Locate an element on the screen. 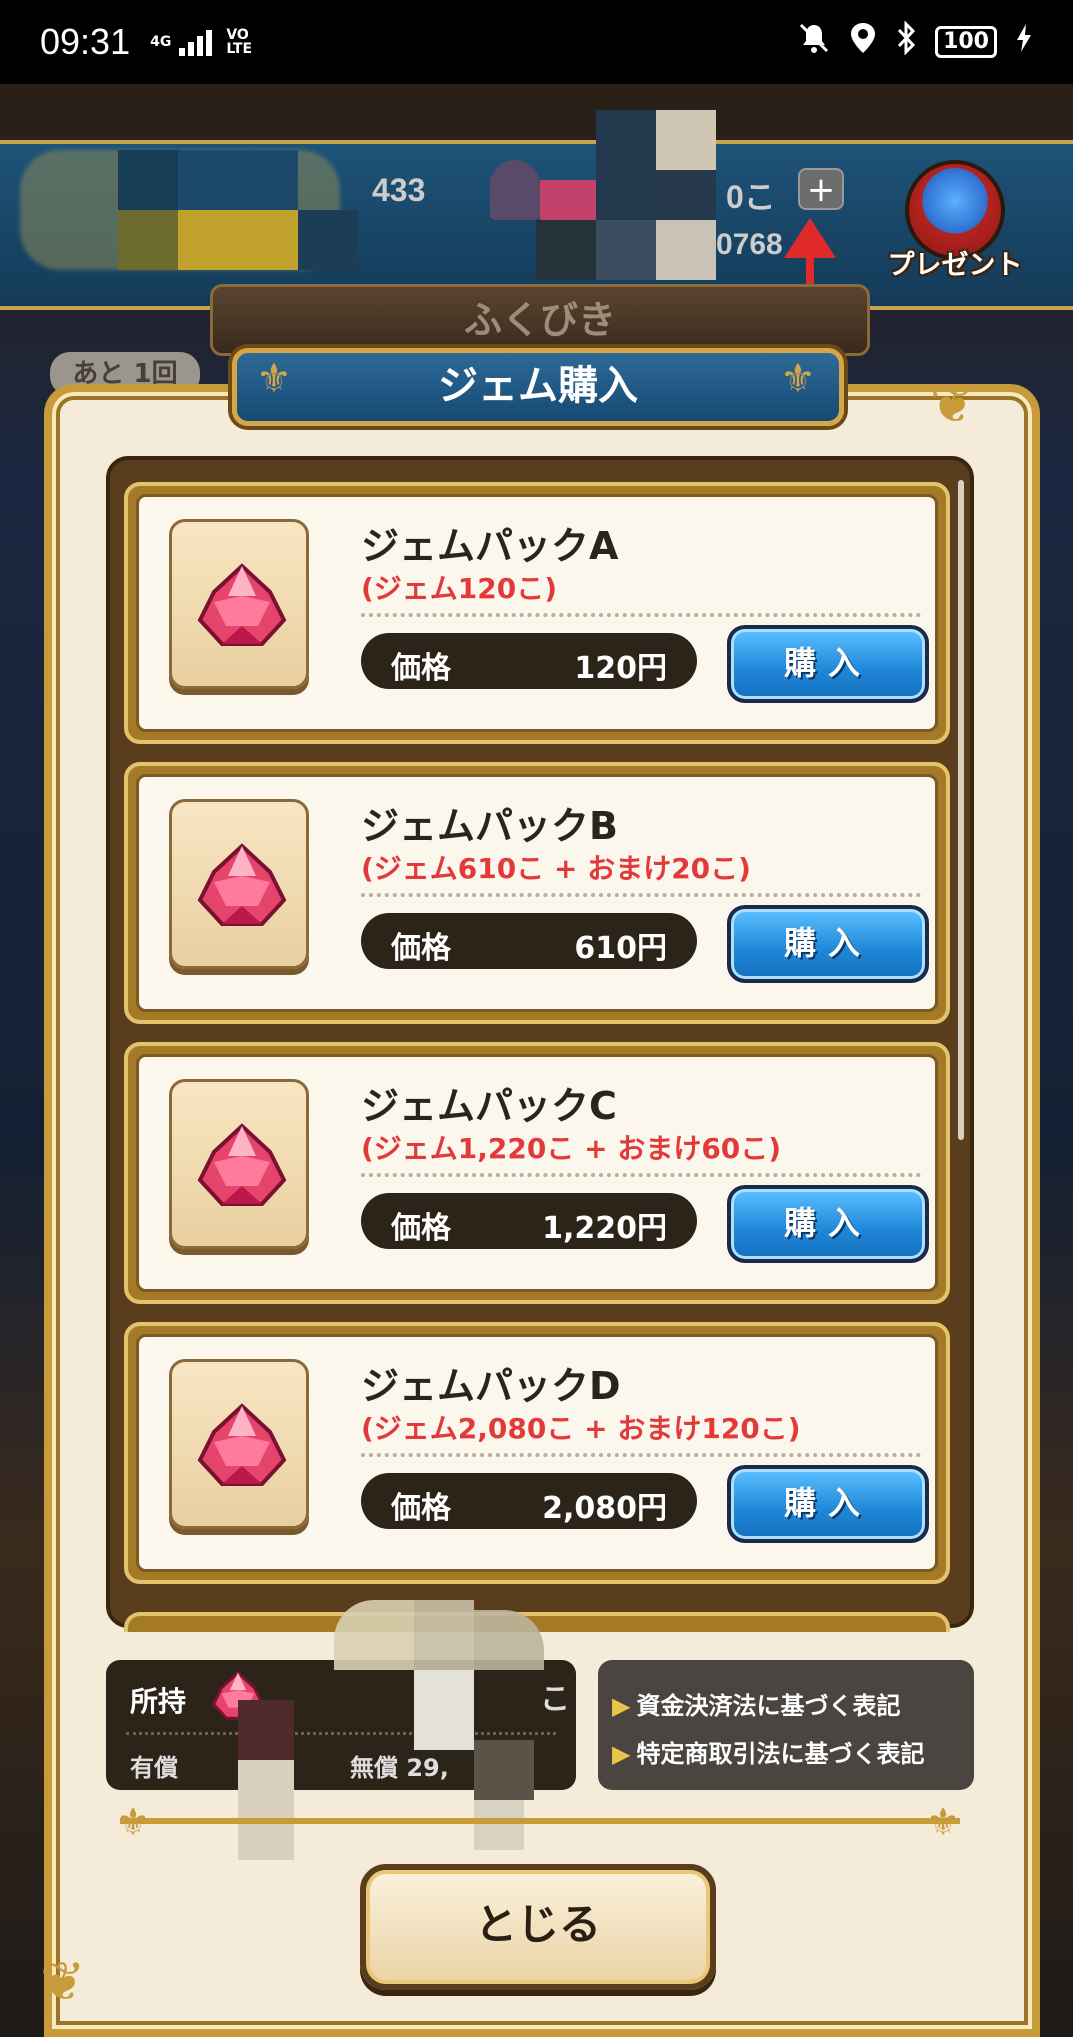 This screenshot has width=1073, height=2037. price-value: 1,220円 is located at coordinates (604, 1228).